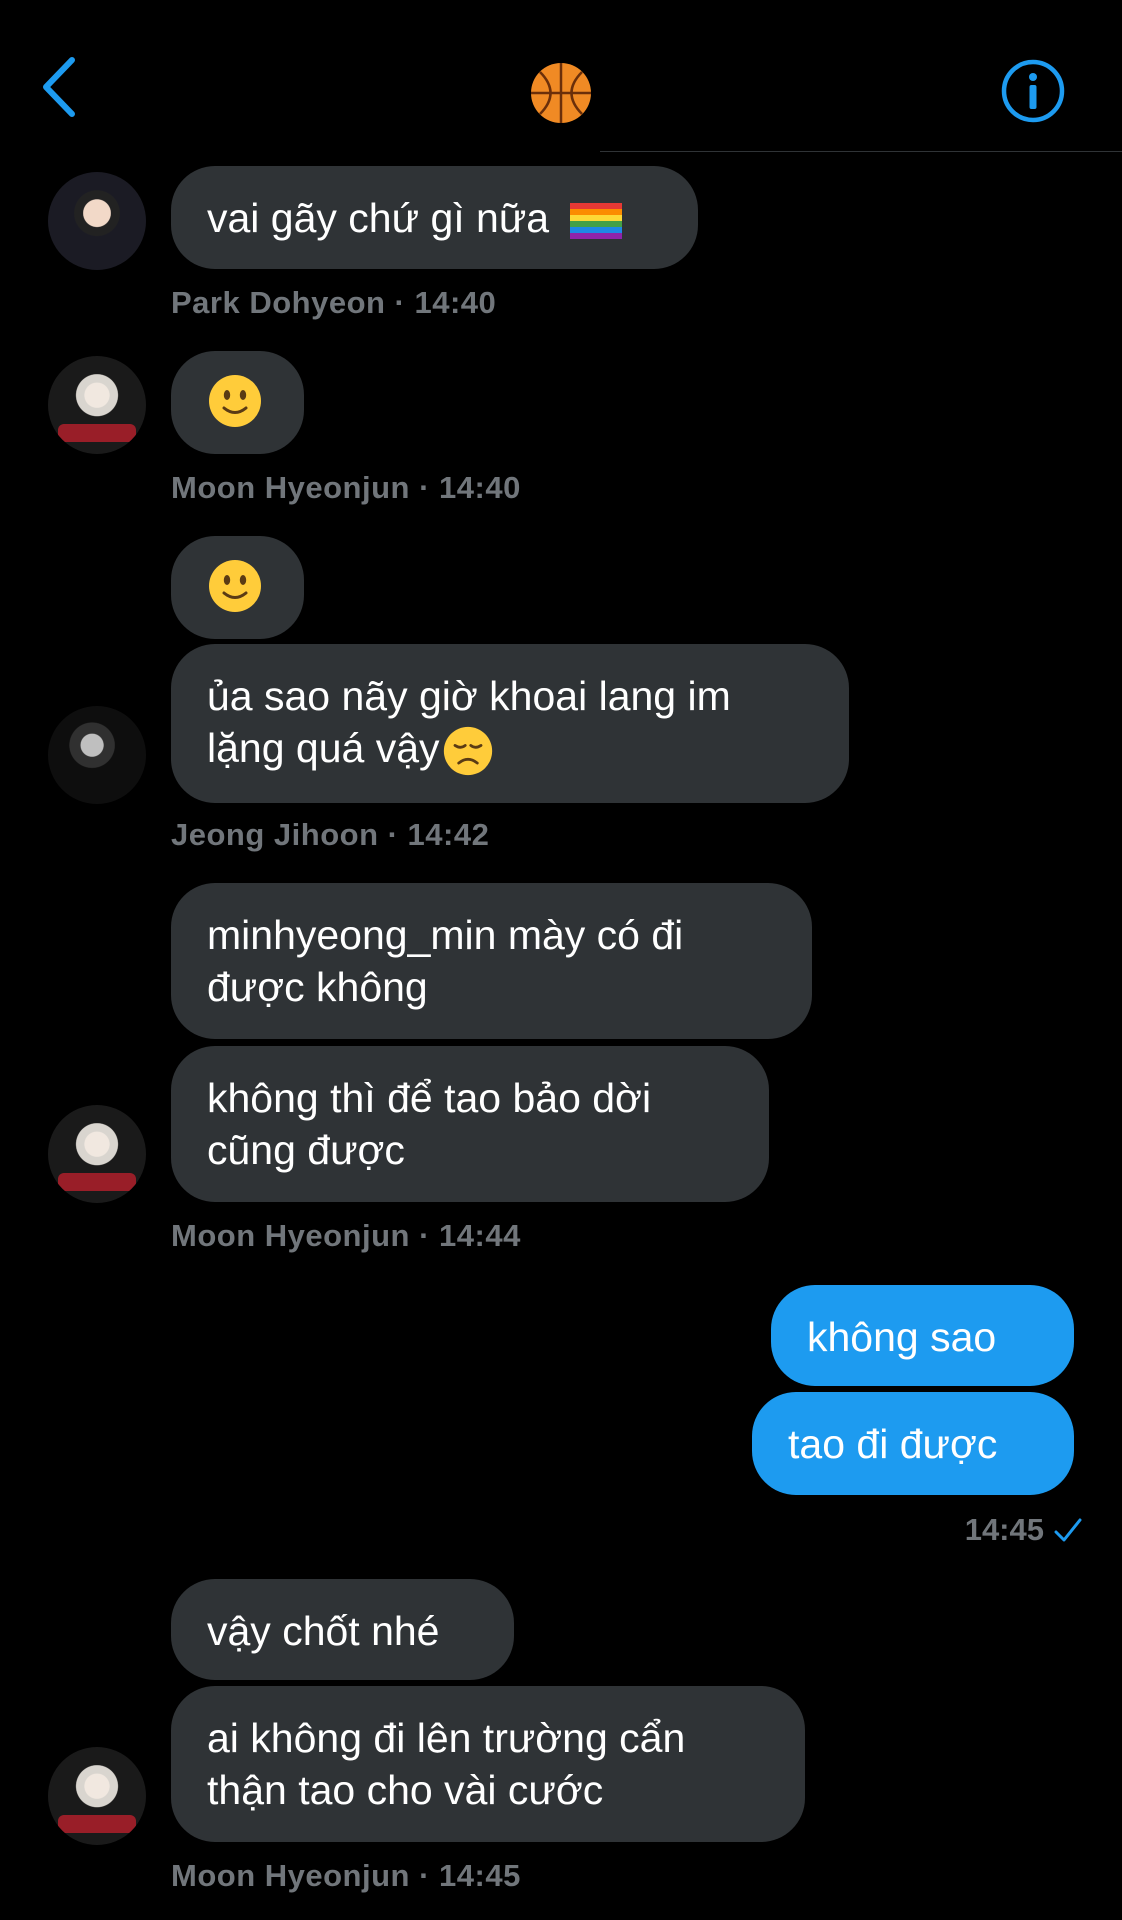 Image resolution: width=1122 pixels, height=1920 pixels. What do you see at coordinates (346, 1875) in the screenshot?
I see `message-meta: Moon Hyeonjun · 14:45` at bounding box center [346, 1875].